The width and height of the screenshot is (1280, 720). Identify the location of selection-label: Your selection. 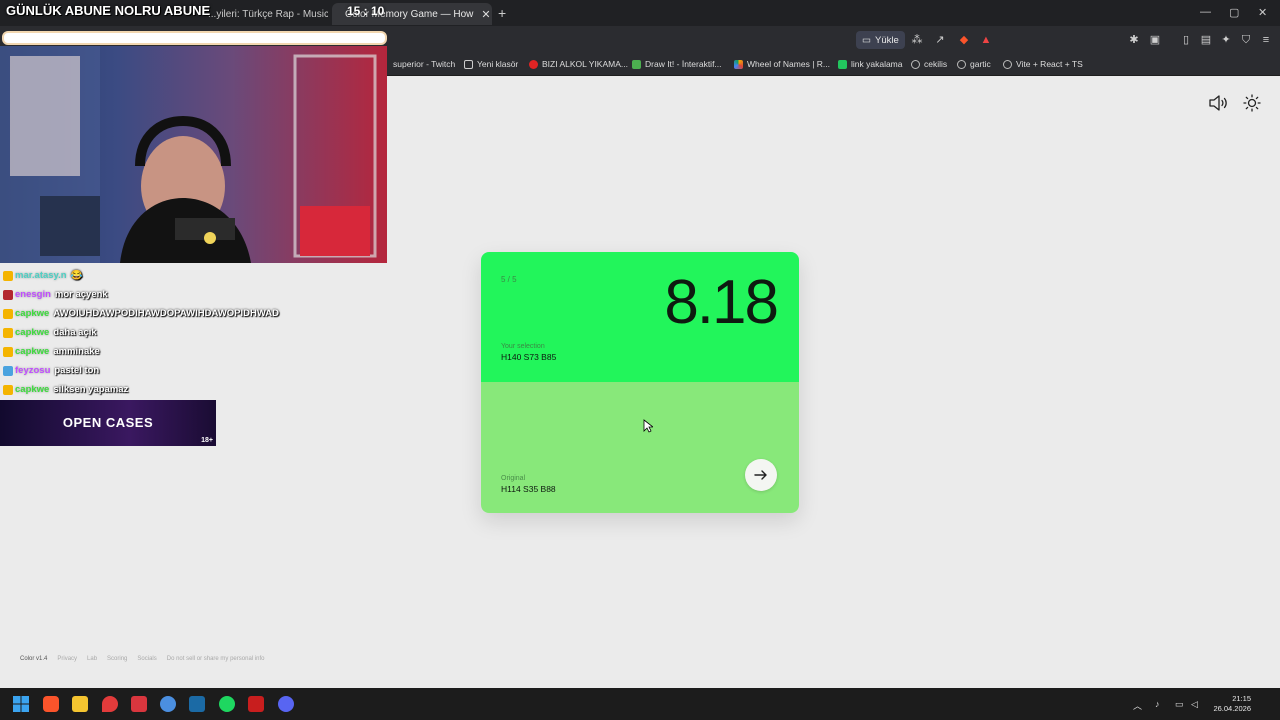
(523, 346).